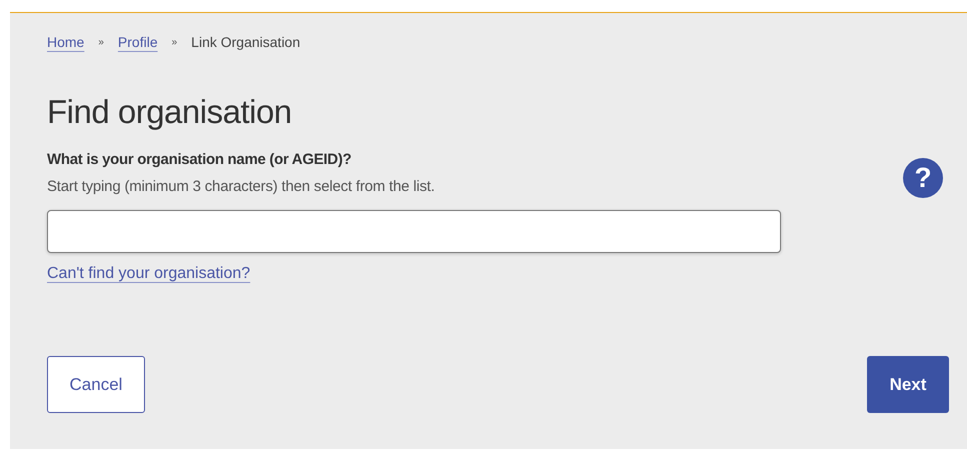 The height and width of the screenshot is (450, 967). What do you see at coordinates (241, 186) in the screenshot?
I see `field-hint: Start typing (minimum 3 characters) then select from the list.` at bounding box center [241, 186].